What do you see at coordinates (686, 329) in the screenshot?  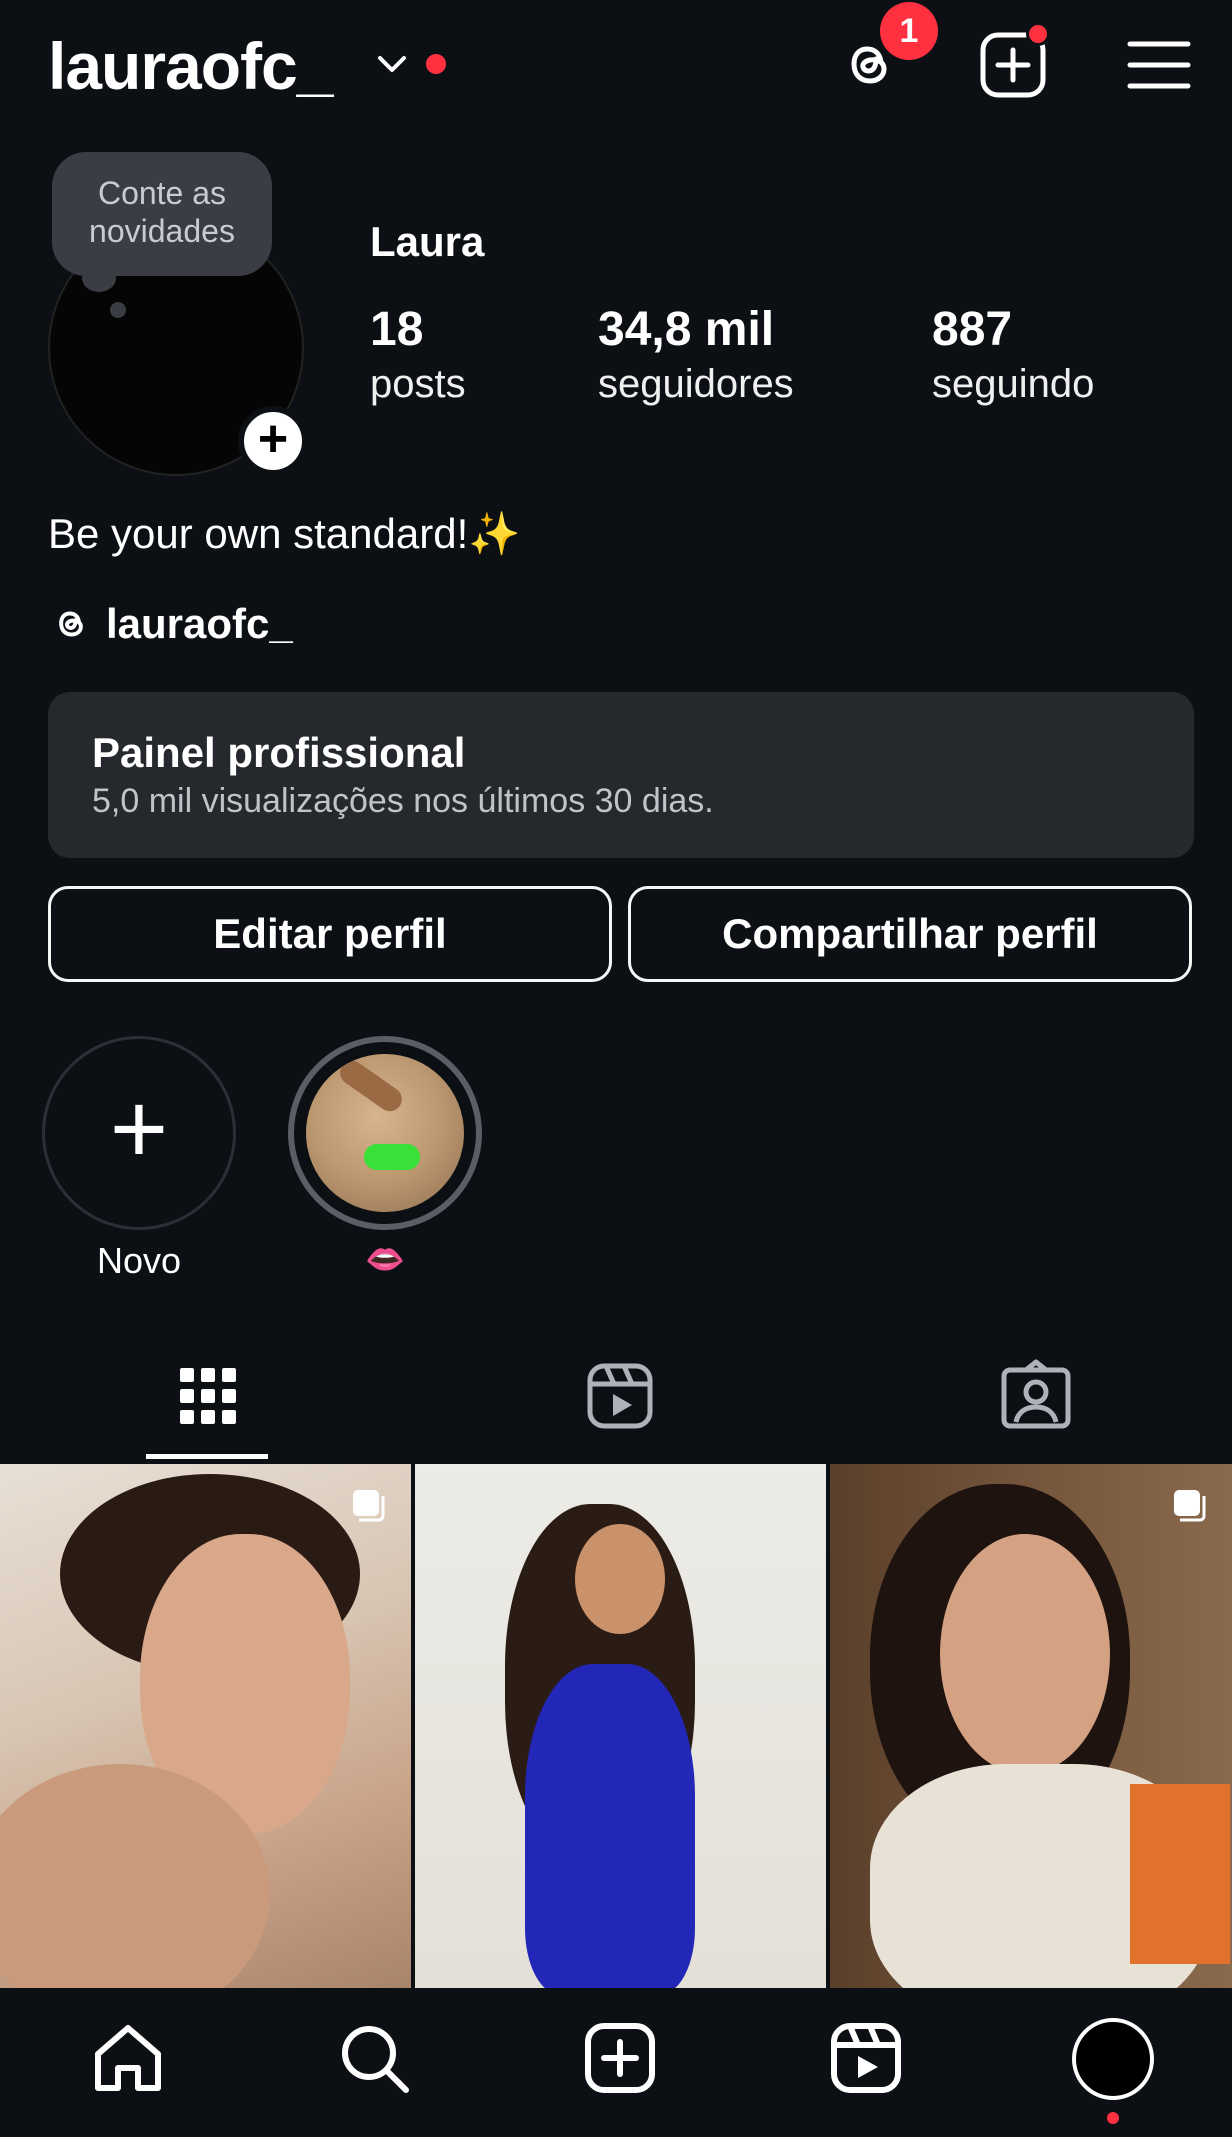 I see `followers-count: 34,8 mil` at bounding box center [686, 329].